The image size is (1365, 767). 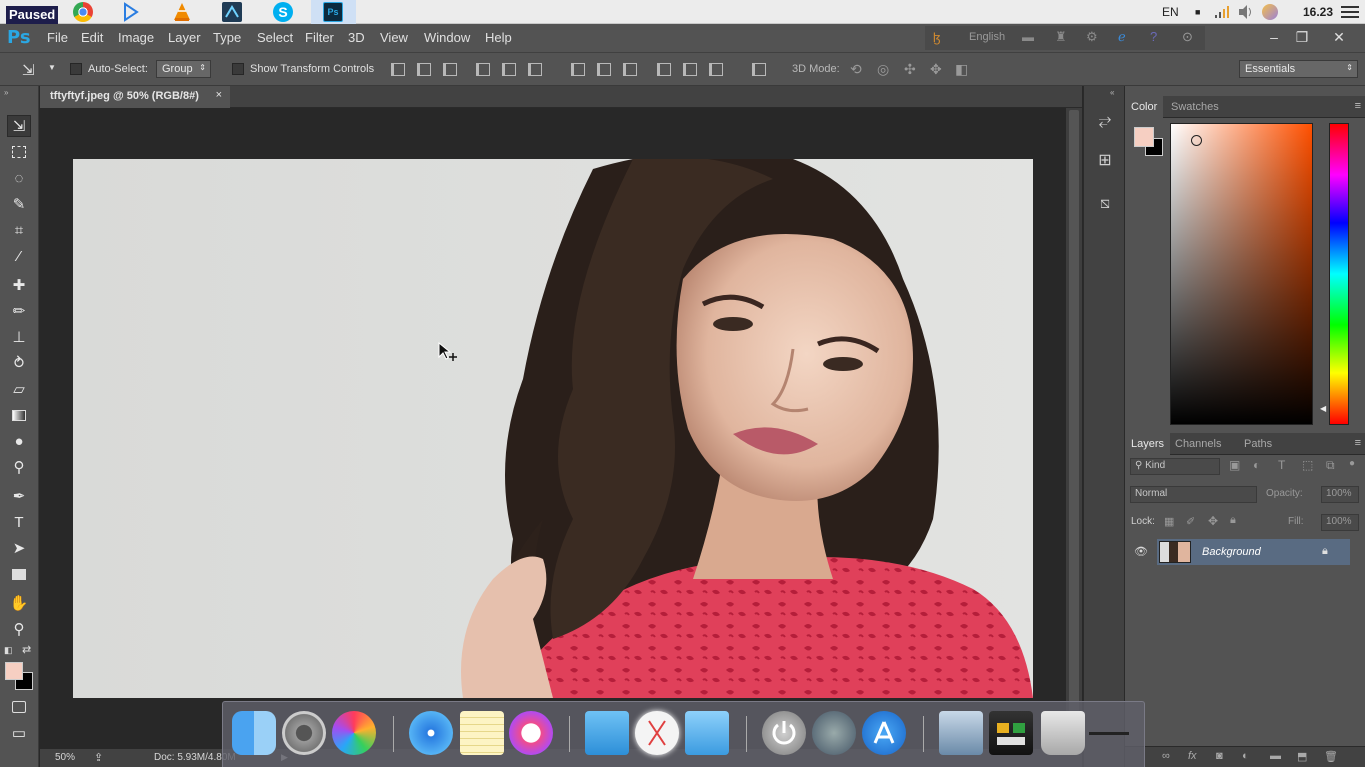 What do you see at coordinates (1141, 551) in the screenshot?
I see `visibility-eye-icon: 👁︎` at bounding box center [1141, 551].